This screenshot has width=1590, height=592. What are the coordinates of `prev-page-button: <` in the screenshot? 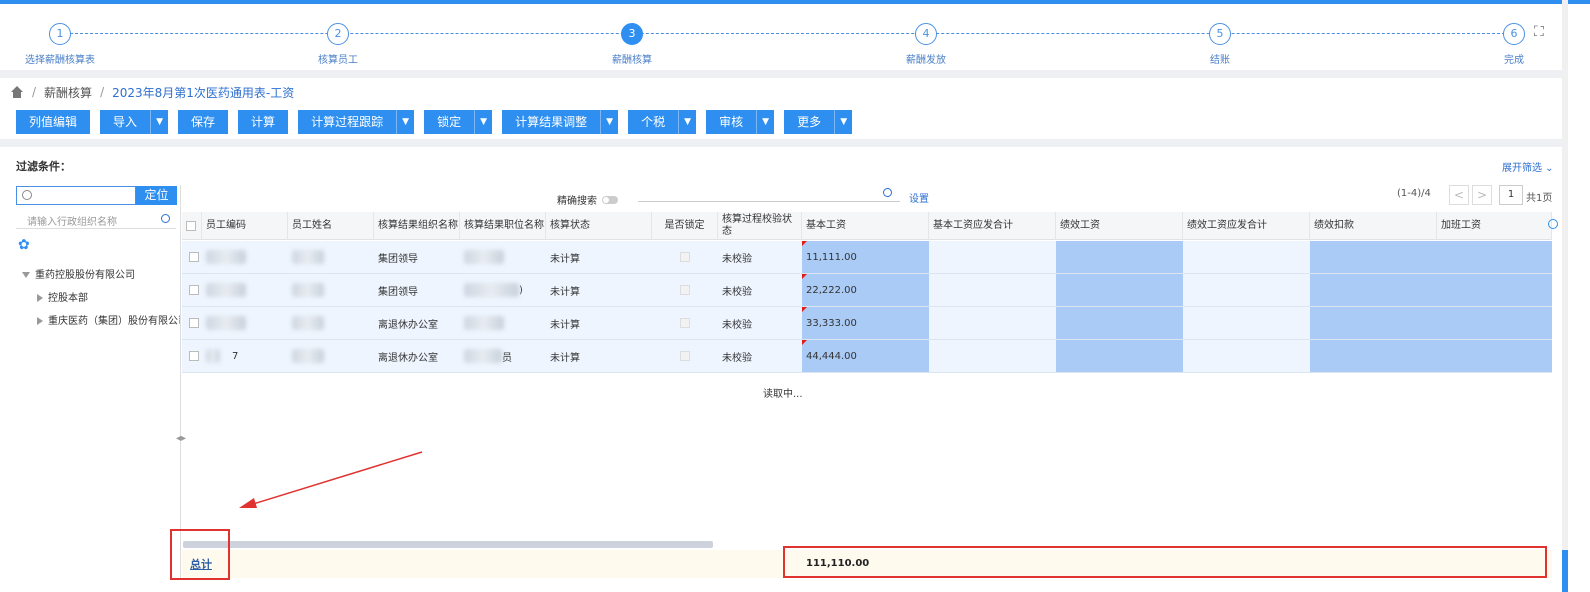 It's located at (1459, 195).